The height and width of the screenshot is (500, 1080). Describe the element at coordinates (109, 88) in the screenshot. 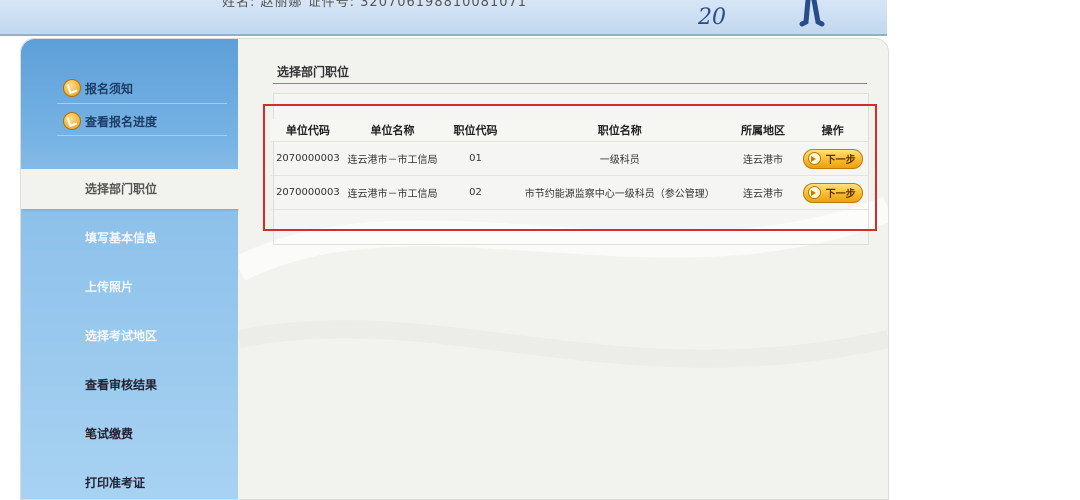

I see `quick-link-label: 报名须知` at that location.